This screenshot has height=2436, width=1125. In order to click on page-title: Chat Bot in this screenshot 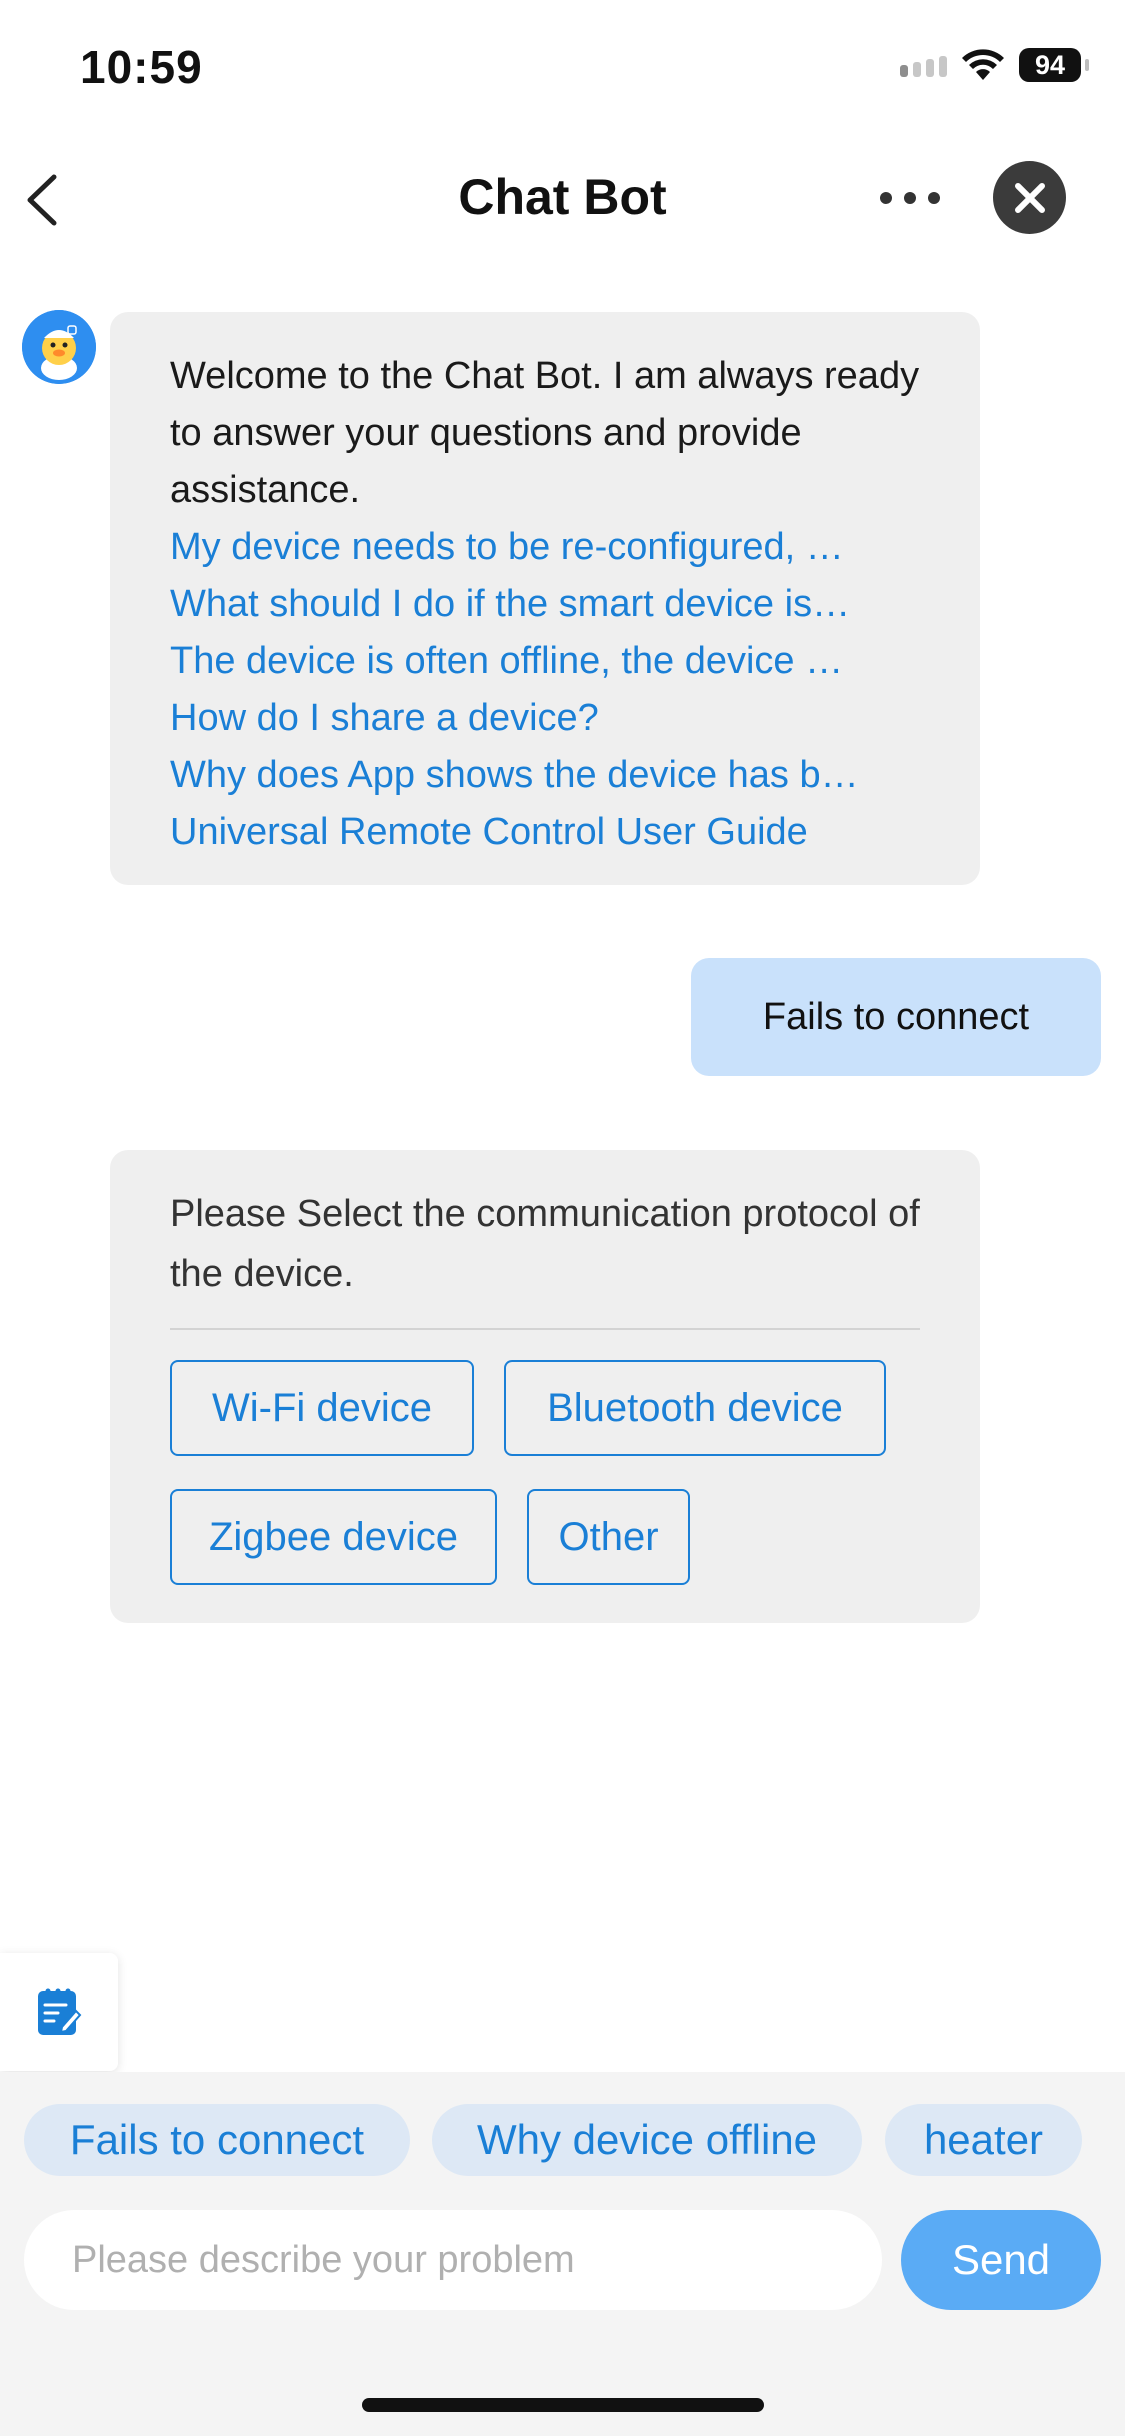, I will do `click(562, 197)`.